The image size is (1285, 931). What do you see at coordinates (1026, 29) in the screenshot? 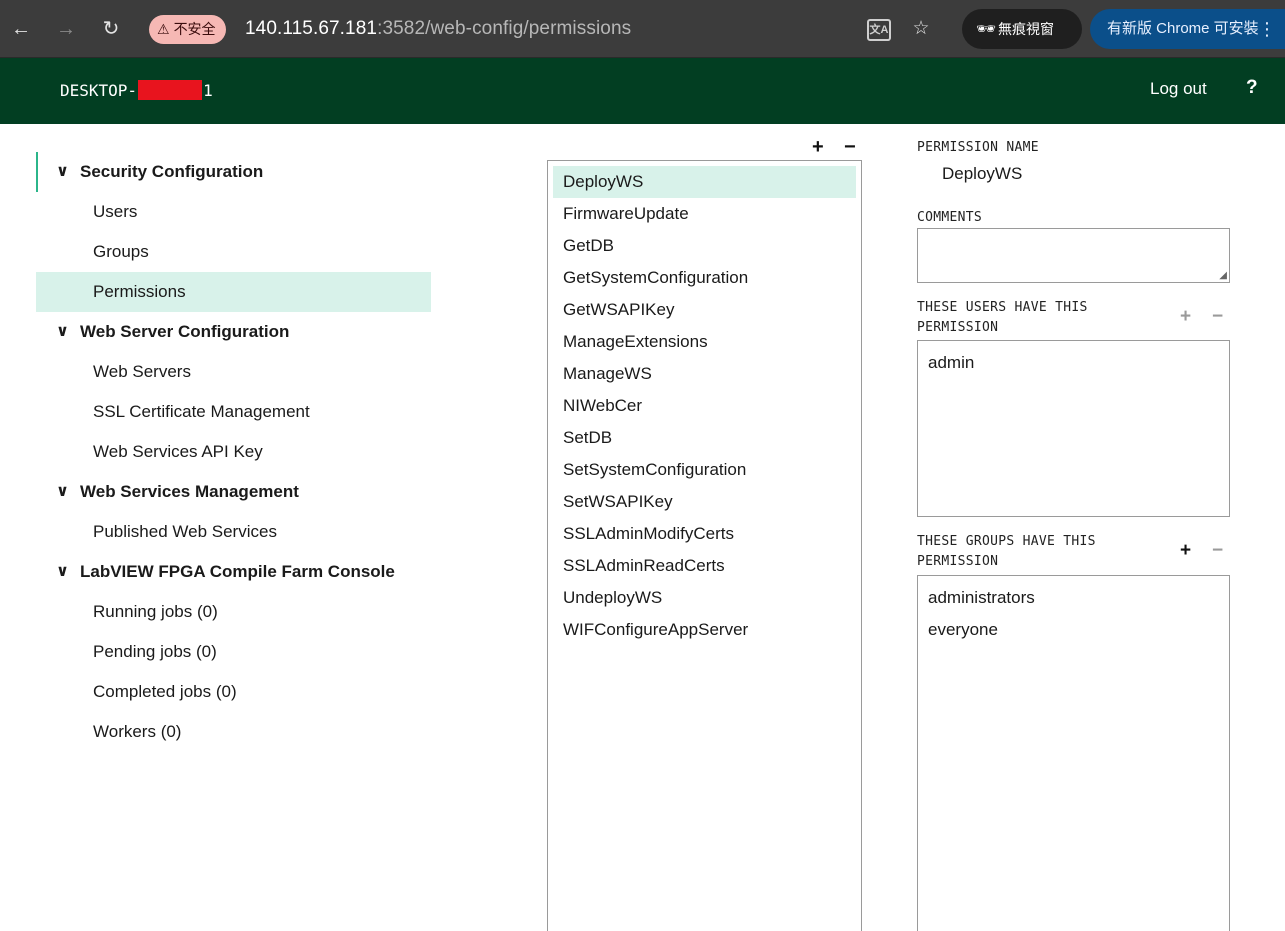
I see `incognito-label: 無痕視窗` at bounding box center [1026, 29].